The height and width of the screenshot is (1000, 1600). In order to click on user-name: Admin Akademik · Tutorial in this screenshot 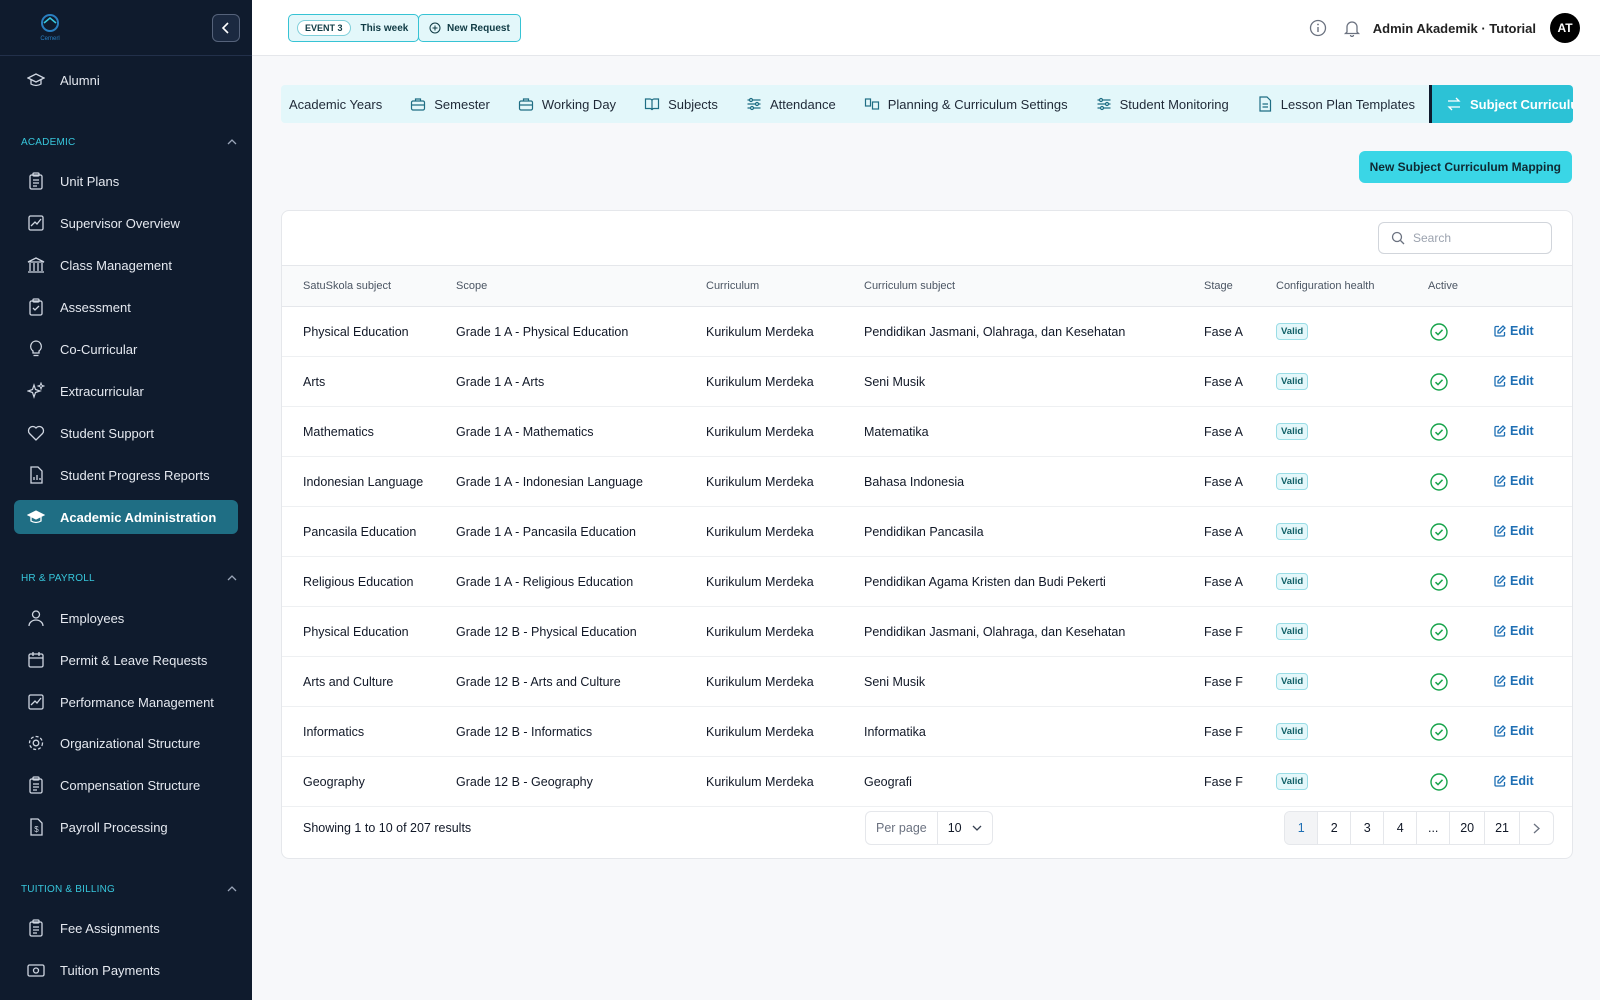, I will do `click(1454, 28)`.